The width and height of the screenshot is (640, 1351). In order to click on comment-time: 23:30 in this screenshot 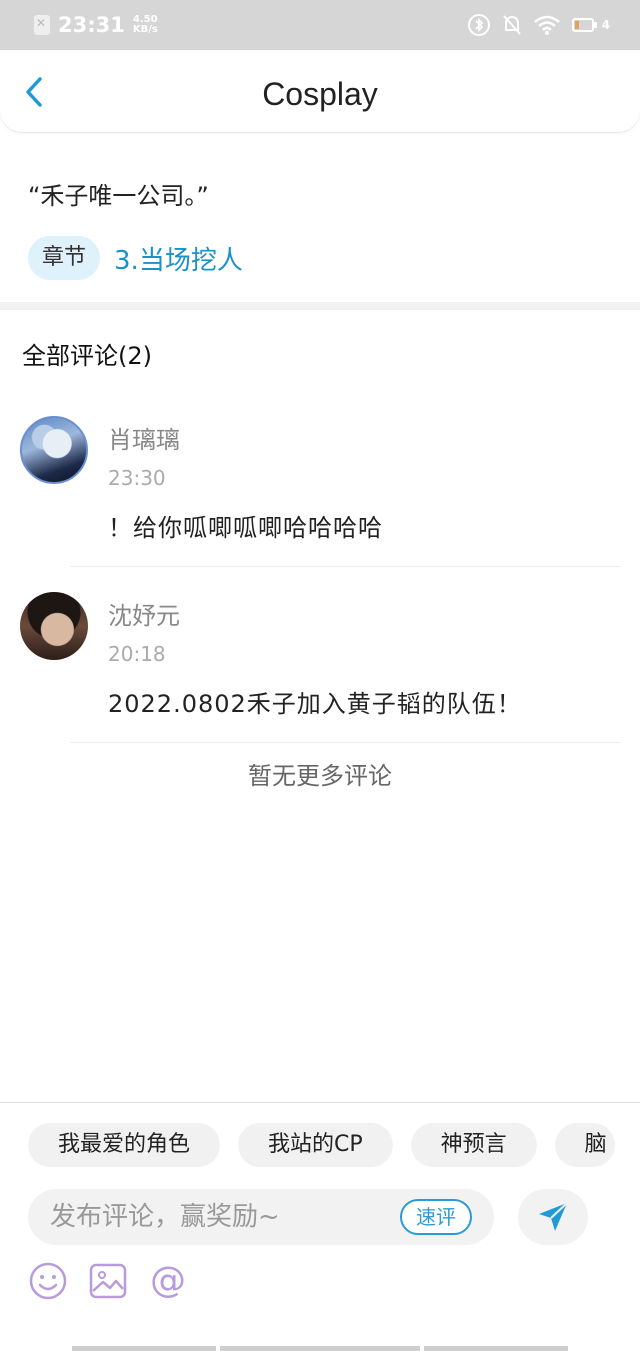, I will do `click(137, 478)`.